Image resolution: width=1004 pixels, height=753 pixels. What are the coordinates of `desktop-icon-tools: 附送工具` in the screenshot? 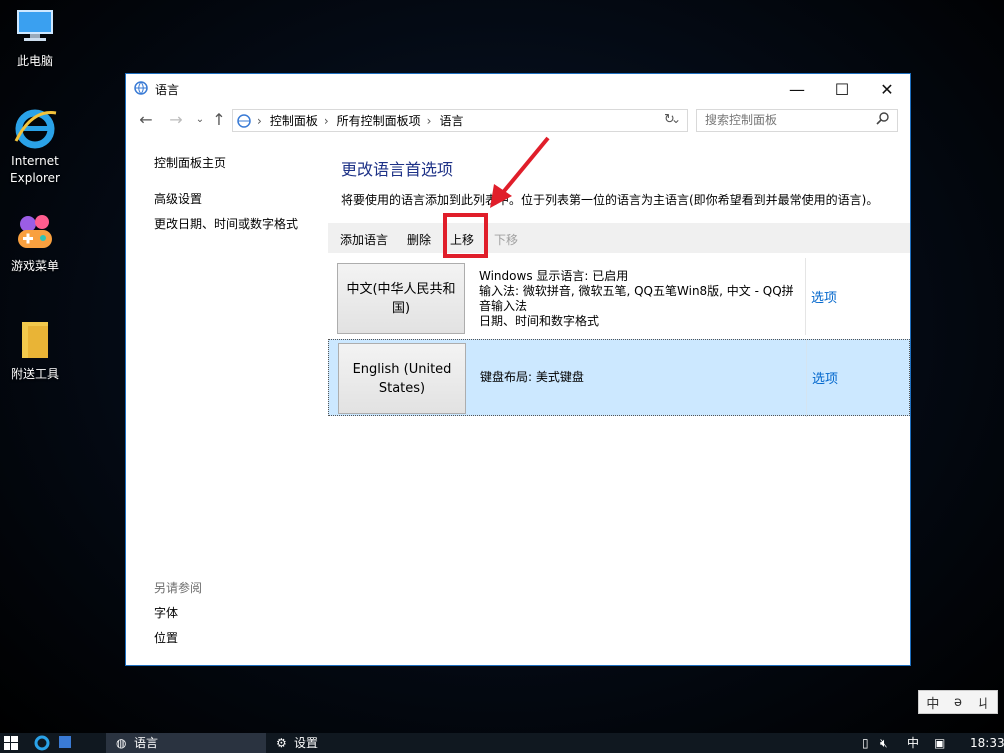 It's located at (35, 350).